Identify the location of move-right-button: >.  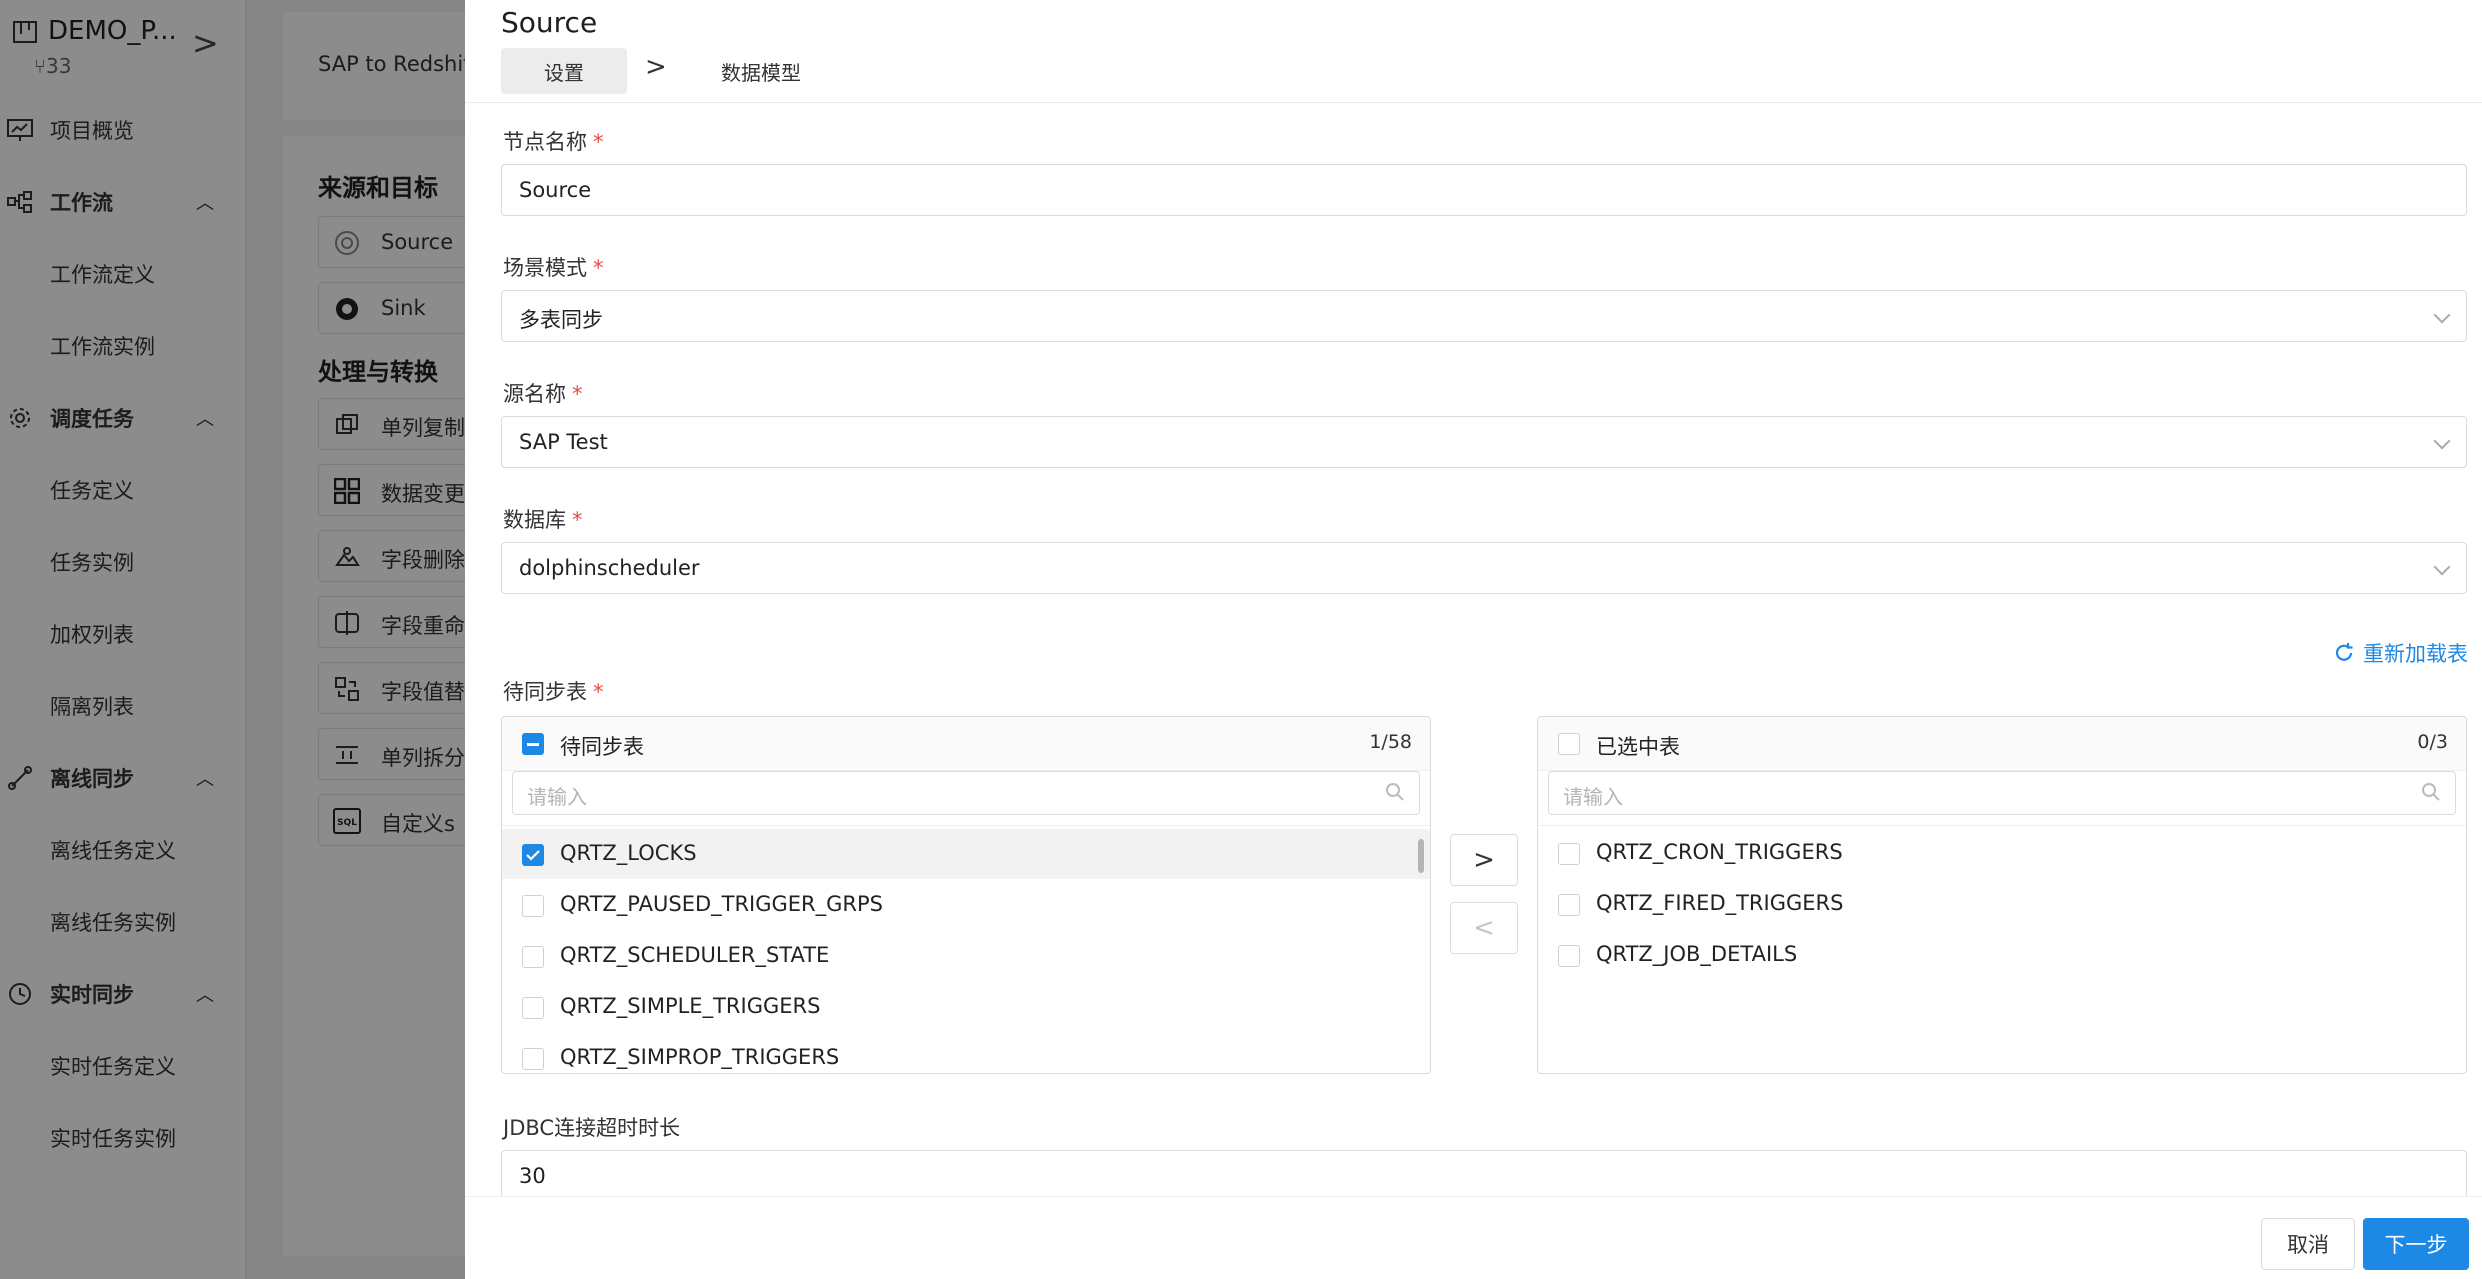
(1484, 860).